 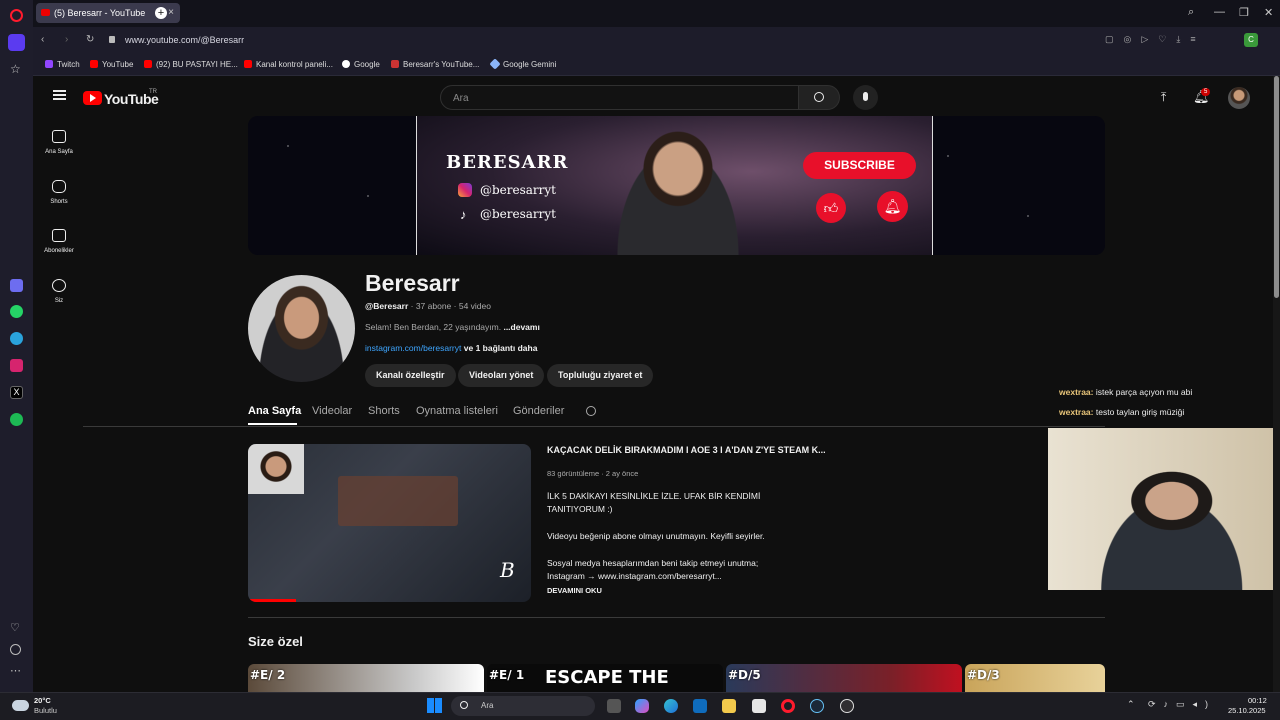 I want to click on description-more: ...devamı, so click(x=521, y=327).